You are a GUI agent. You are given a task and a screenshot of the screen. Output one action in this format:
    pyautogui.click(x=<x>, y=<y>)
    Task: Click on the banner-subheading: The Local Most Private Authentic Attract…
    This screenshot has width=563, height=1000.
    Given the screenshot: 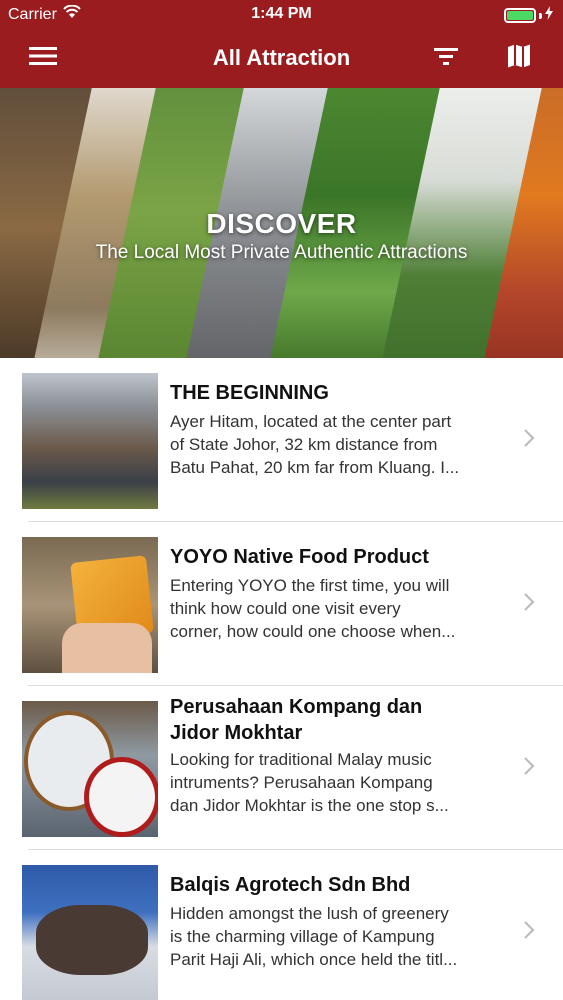 What is the action you would take?
    pyautogui.click(x=281, y=252)
    